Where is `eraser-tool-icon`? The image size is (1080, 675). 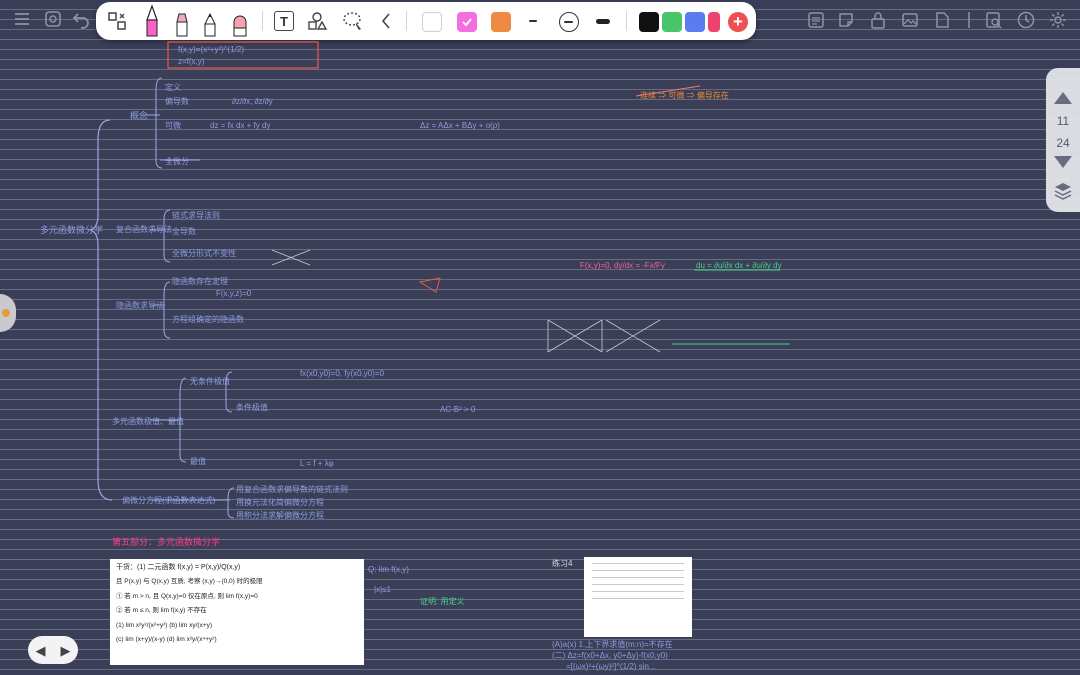 eraser-tool-icon is located at coordinates (240, 26).